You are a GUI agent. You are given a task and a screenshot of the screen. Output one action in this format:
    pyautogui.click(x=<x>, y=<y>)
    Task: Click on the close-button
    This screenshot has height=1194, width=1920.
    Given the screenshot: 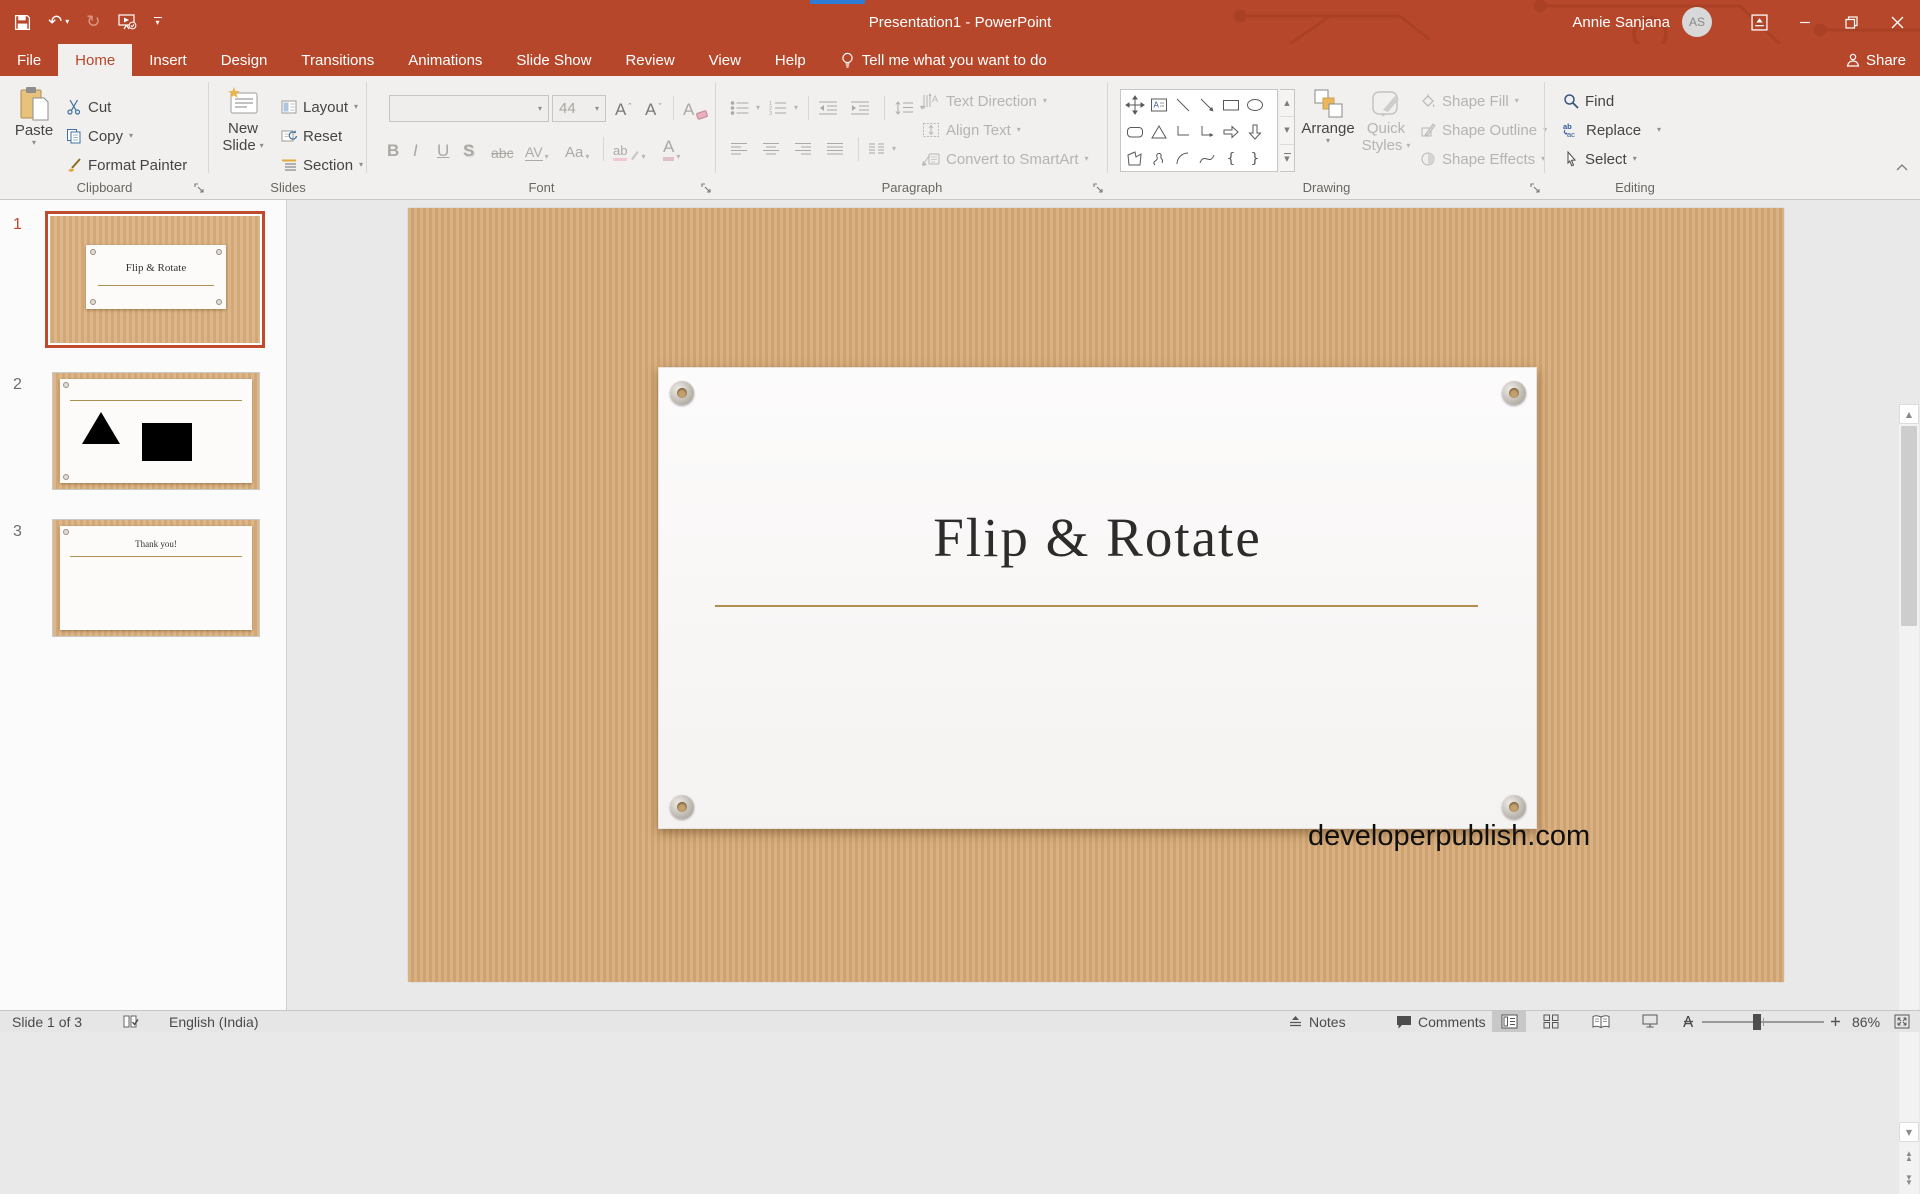 What is the action you would take?
    pyautogui.click(x=1897, y=22)
    